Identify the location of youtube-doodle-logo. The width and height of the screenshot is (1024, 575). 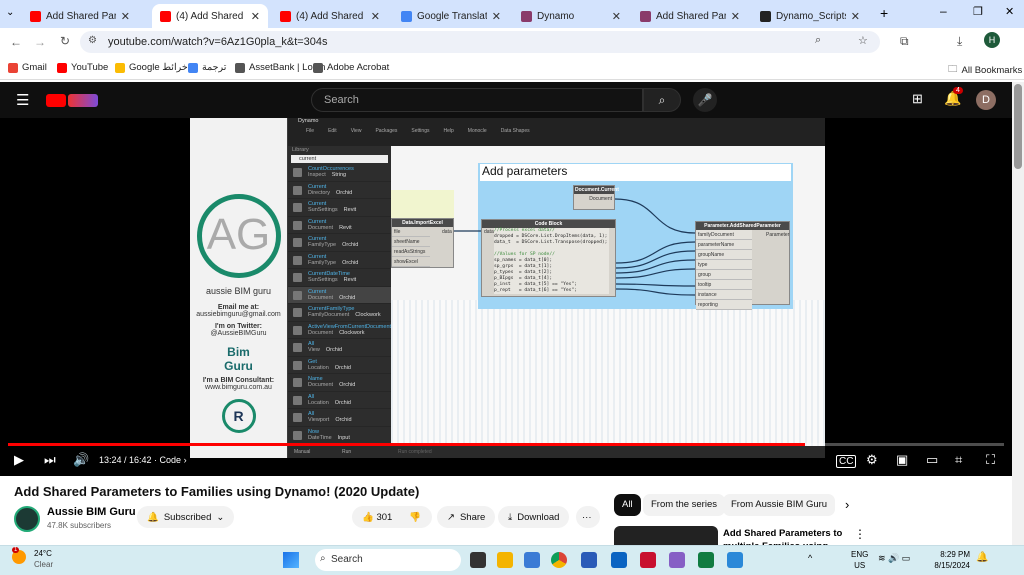
(83, 100).